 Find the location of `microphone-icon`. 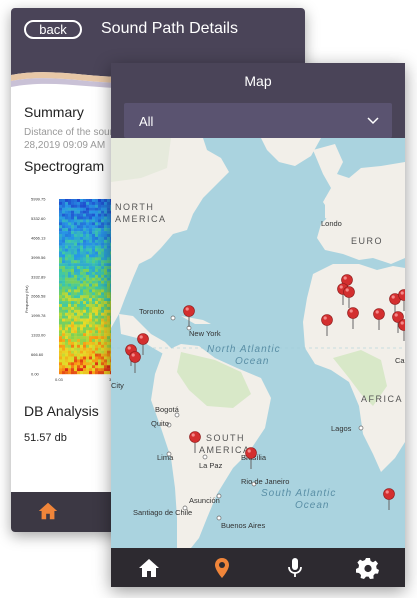

microphone-icon is located at coordinates (295, 568).